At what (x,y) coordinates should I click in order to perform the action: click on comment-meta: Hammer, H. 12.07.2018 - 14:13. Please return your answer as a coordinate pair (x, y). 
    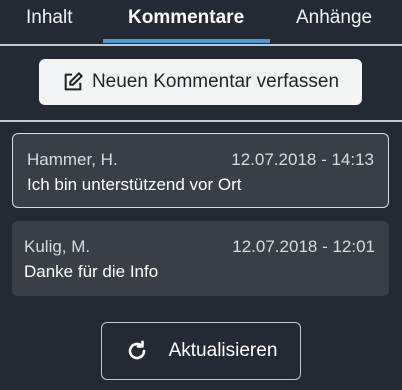
    Looking at the image, I should click on (200, 160).